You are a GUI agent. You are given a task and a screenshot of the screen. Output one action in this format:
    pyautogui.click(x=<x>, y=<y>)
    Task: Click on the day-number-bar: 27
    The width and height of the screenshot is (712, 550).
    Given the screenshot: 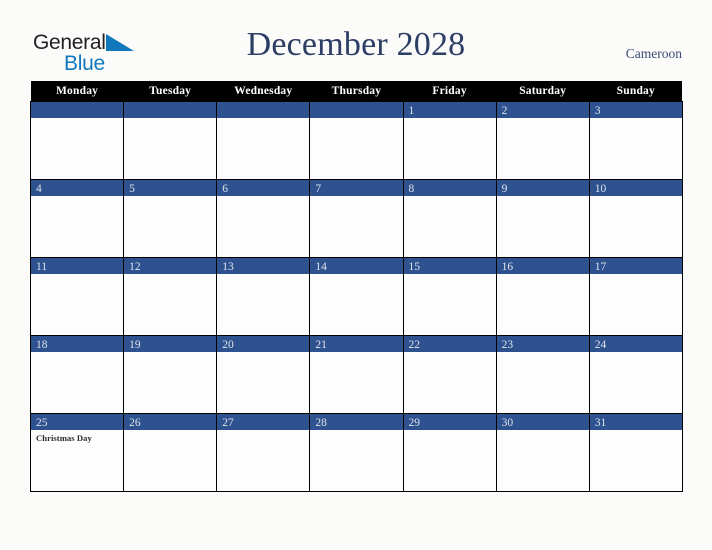 What is the action you would take?
    pyautogui.click(x=263, y=422)
    